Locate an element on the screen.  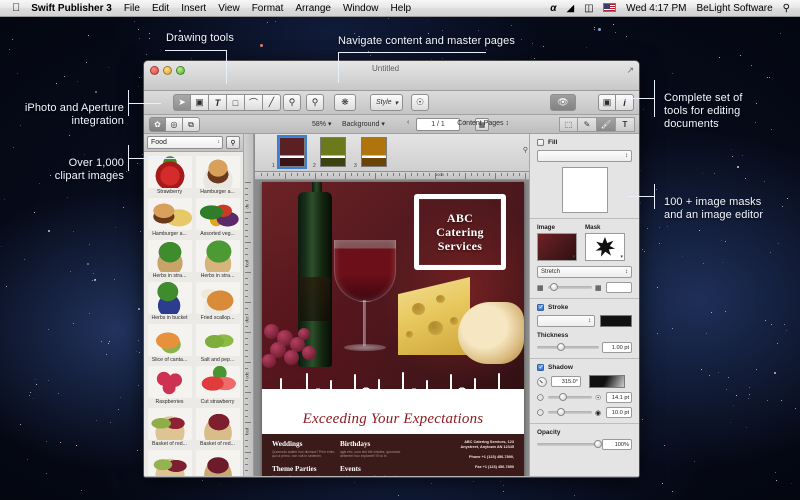
flyer-hero-photo: ABC Catering Services is located at coordinates (393, 293).